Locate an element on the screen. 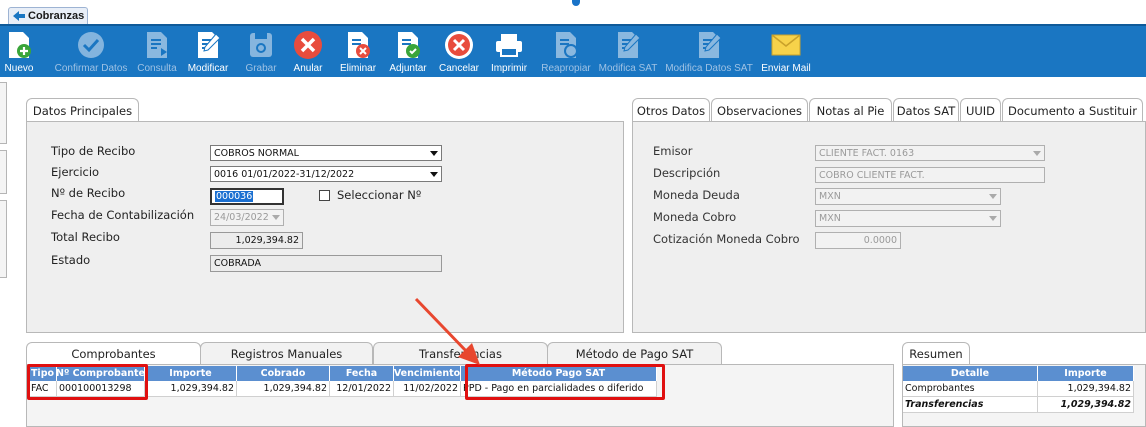 Image resolution: width=1146 pixels, height=427 pixels. tab-title: Cobranzas is located at coordinates (56, 16).